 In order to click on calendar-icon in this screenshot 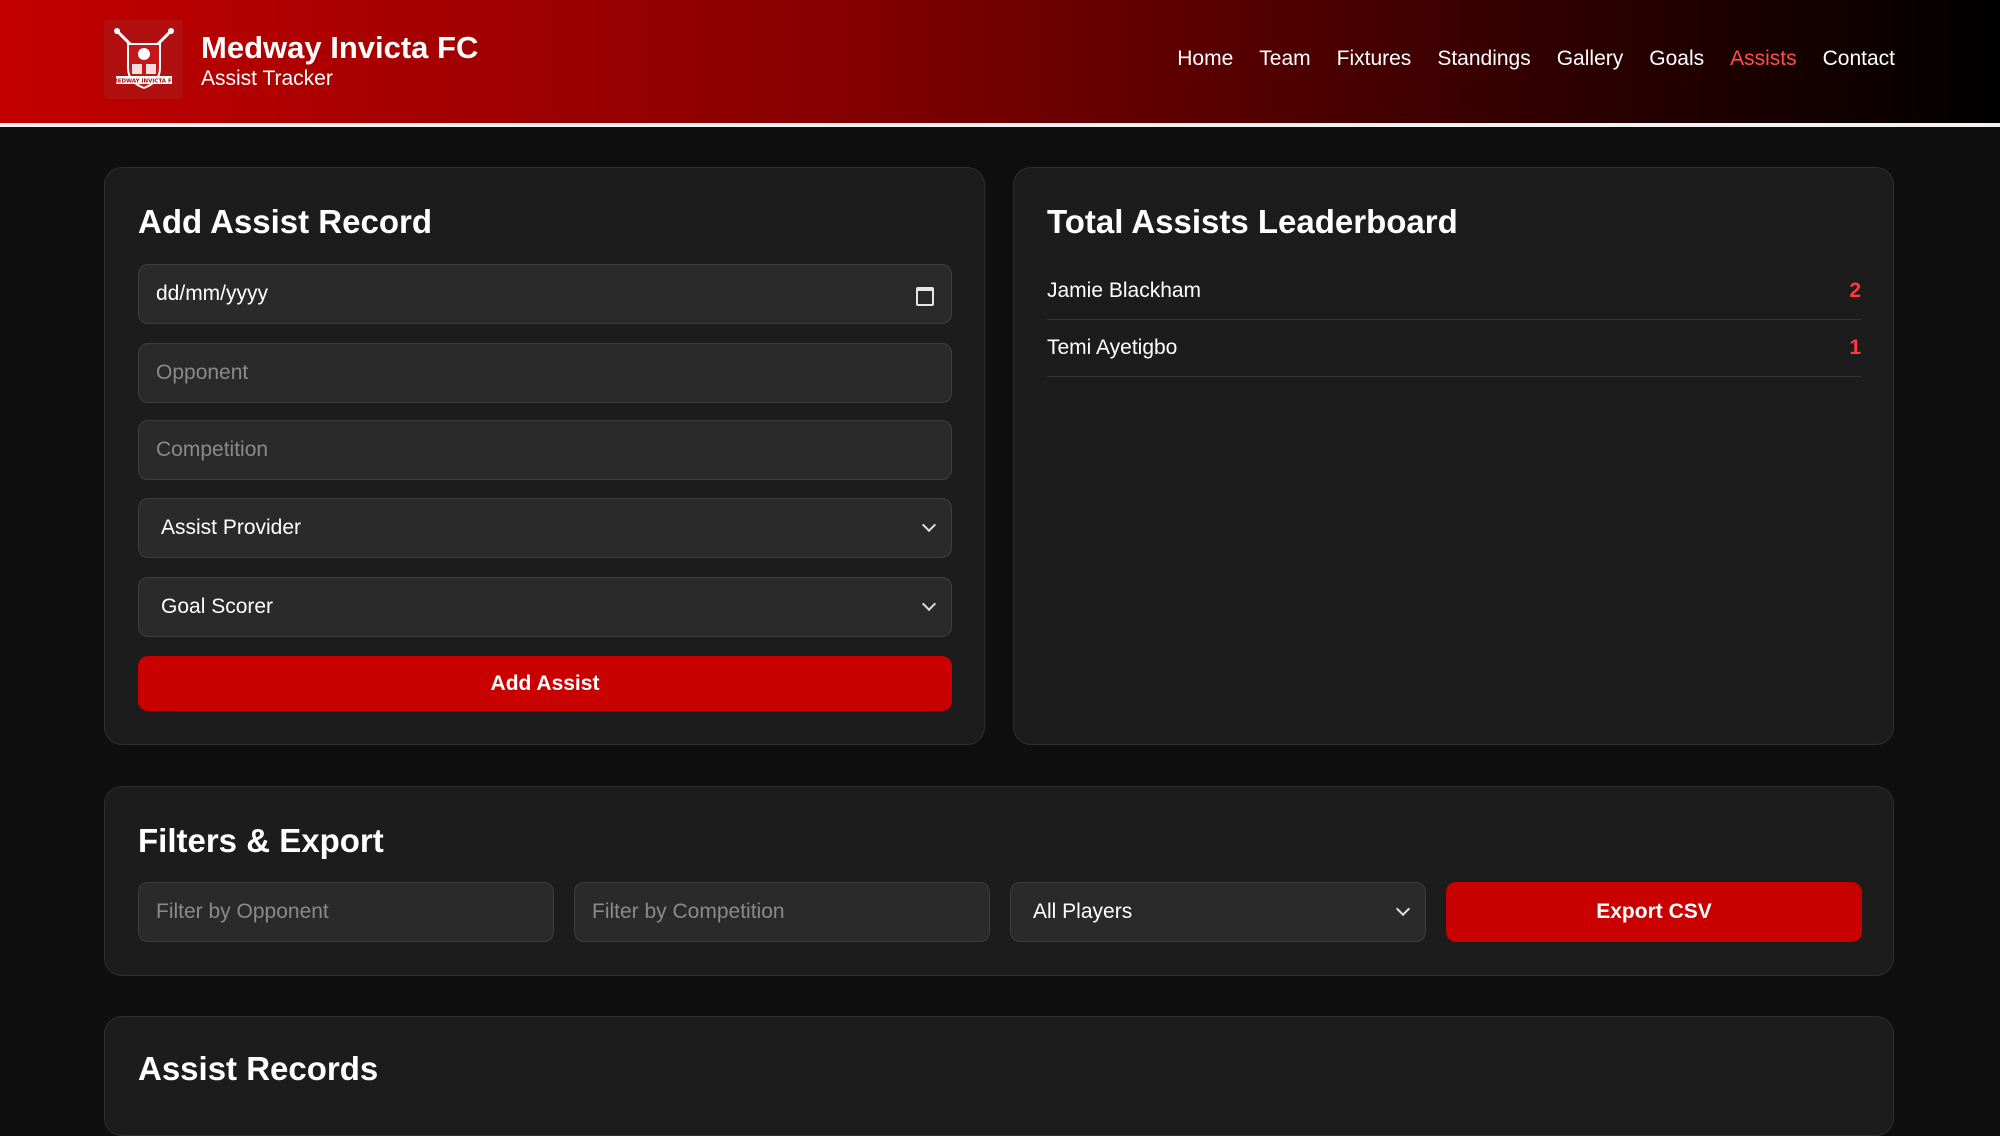, I will do `click(924, 295)`.